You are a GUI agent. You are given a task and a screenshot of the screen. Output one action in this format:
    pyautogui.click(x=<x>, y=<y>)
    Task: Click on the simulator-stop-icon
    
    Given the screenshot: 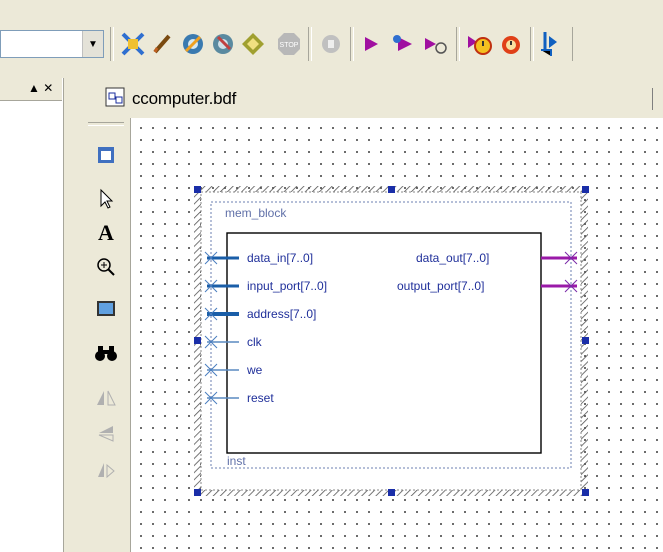 What is the action you would take?
    pyautogui.click(x=511, y=44)
    